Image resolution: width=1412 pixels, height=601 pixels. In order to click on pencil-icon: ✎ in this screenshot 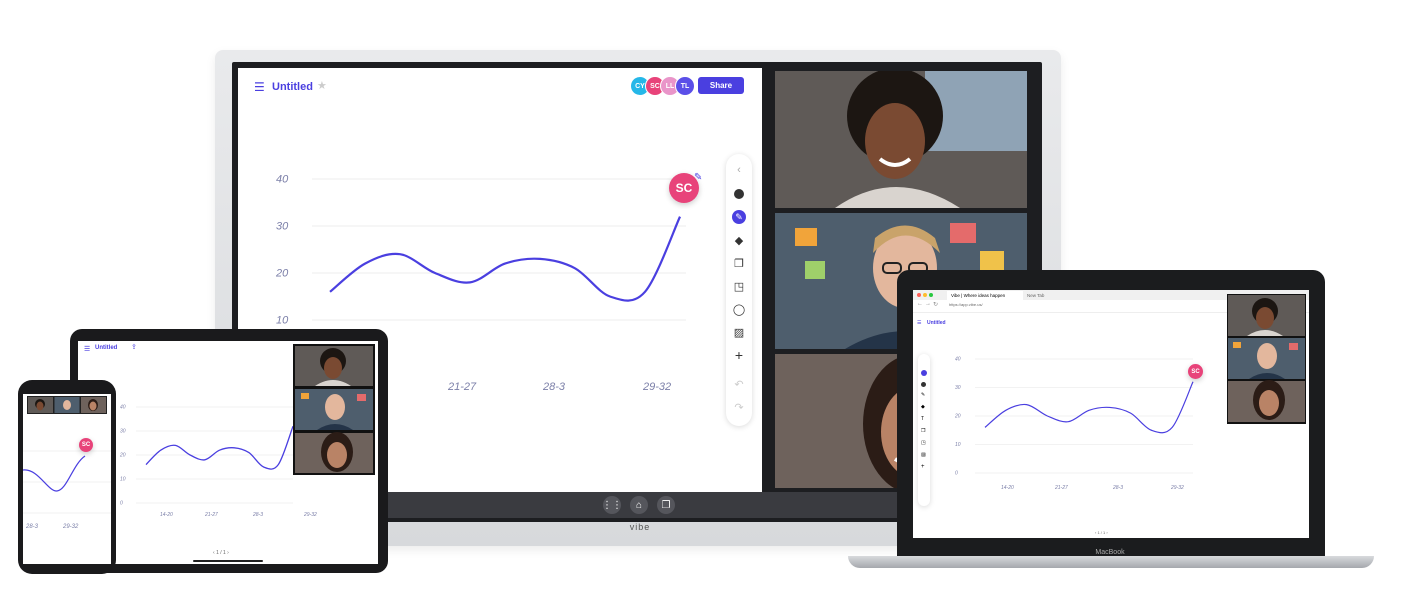, I will do `click(698, 177)`.